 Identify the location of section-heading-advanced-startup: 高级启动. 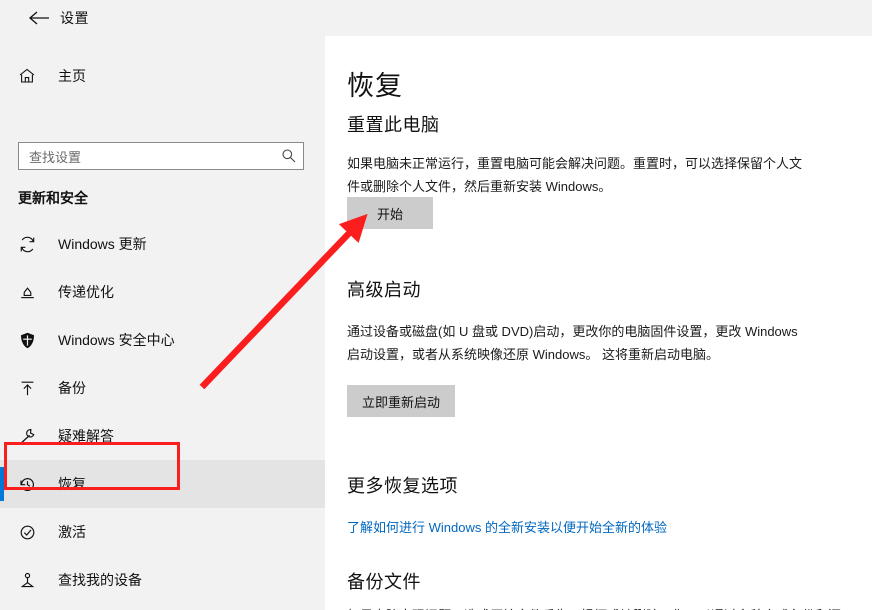
(384, 290).